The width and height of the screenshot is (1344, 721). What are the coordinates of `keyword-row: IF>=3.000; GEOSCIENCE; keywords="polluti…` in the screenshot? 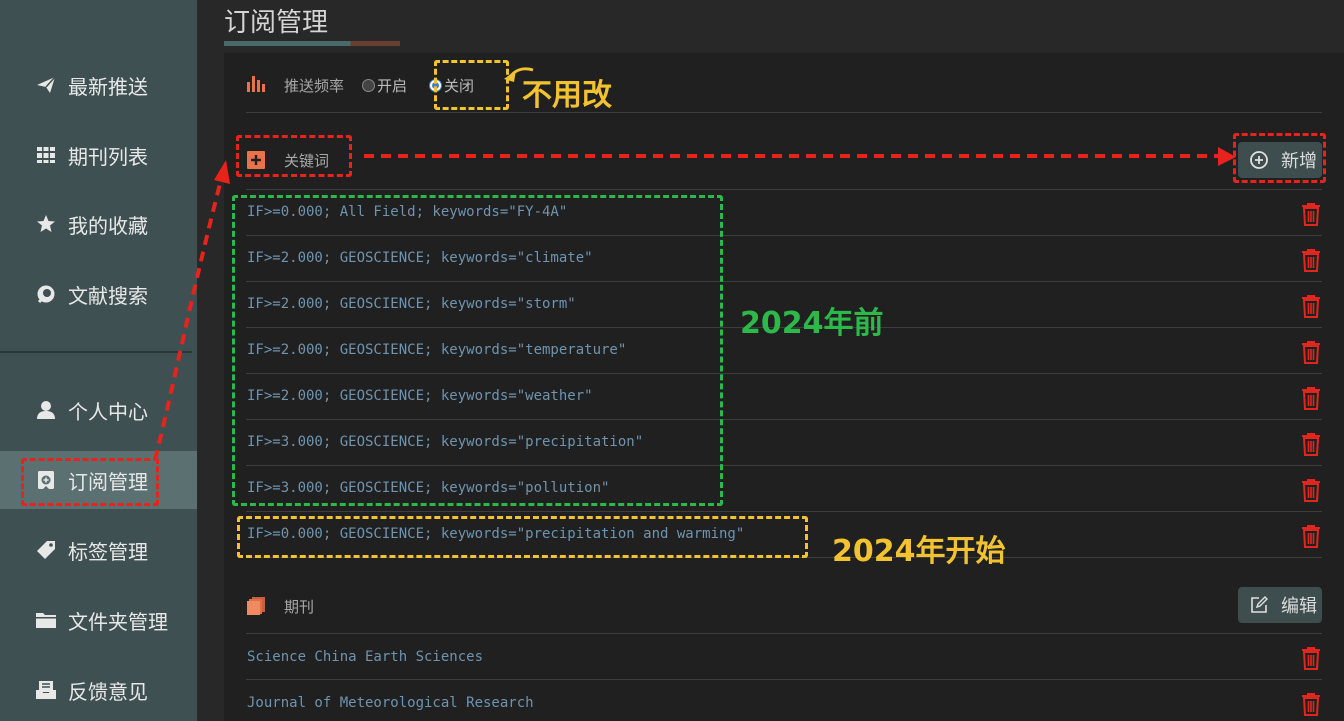 It's located at (428, 488).